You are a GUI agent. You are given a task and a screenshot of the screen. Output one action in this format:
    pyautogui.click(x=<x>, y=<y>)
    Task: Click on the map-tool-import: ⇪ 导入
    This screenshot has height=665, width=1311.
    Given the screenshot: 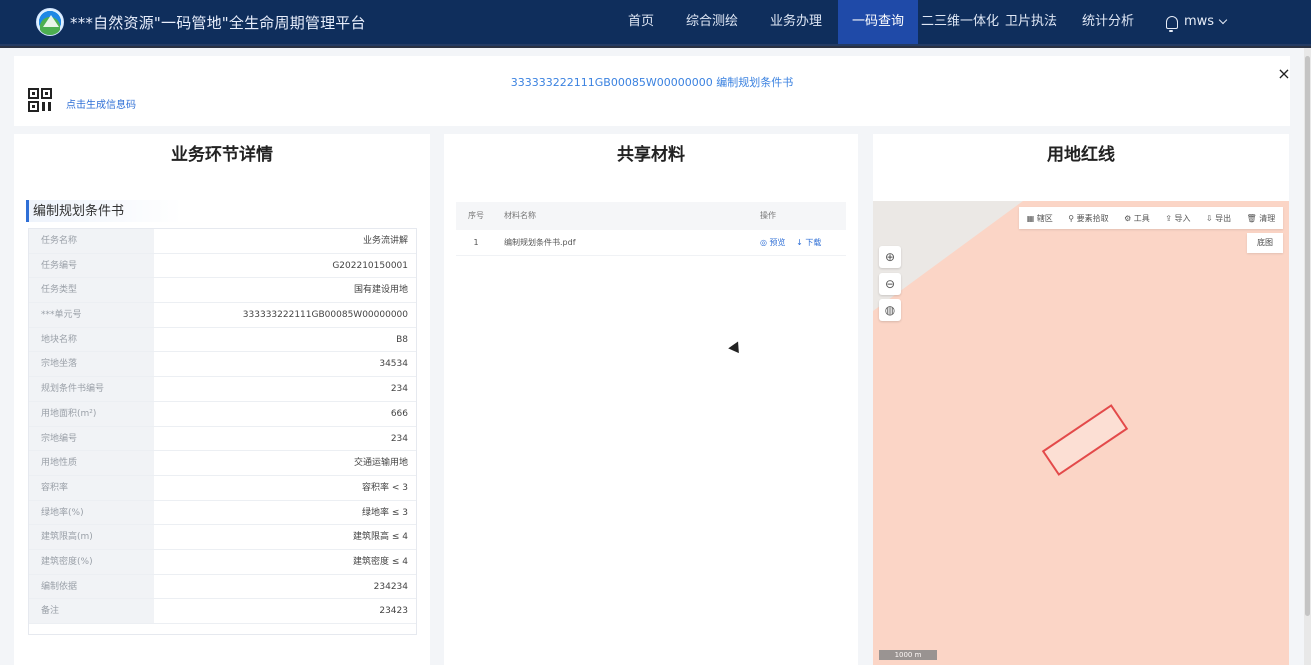 What is the action you would take?
    pyautogui.click(x=1177, y=218)
    